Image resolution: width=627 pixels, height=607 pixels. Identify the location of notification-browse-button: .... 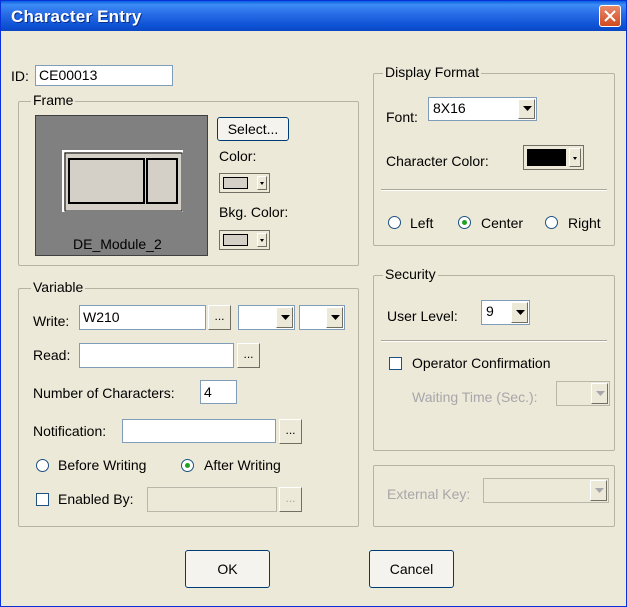
(290, 431).